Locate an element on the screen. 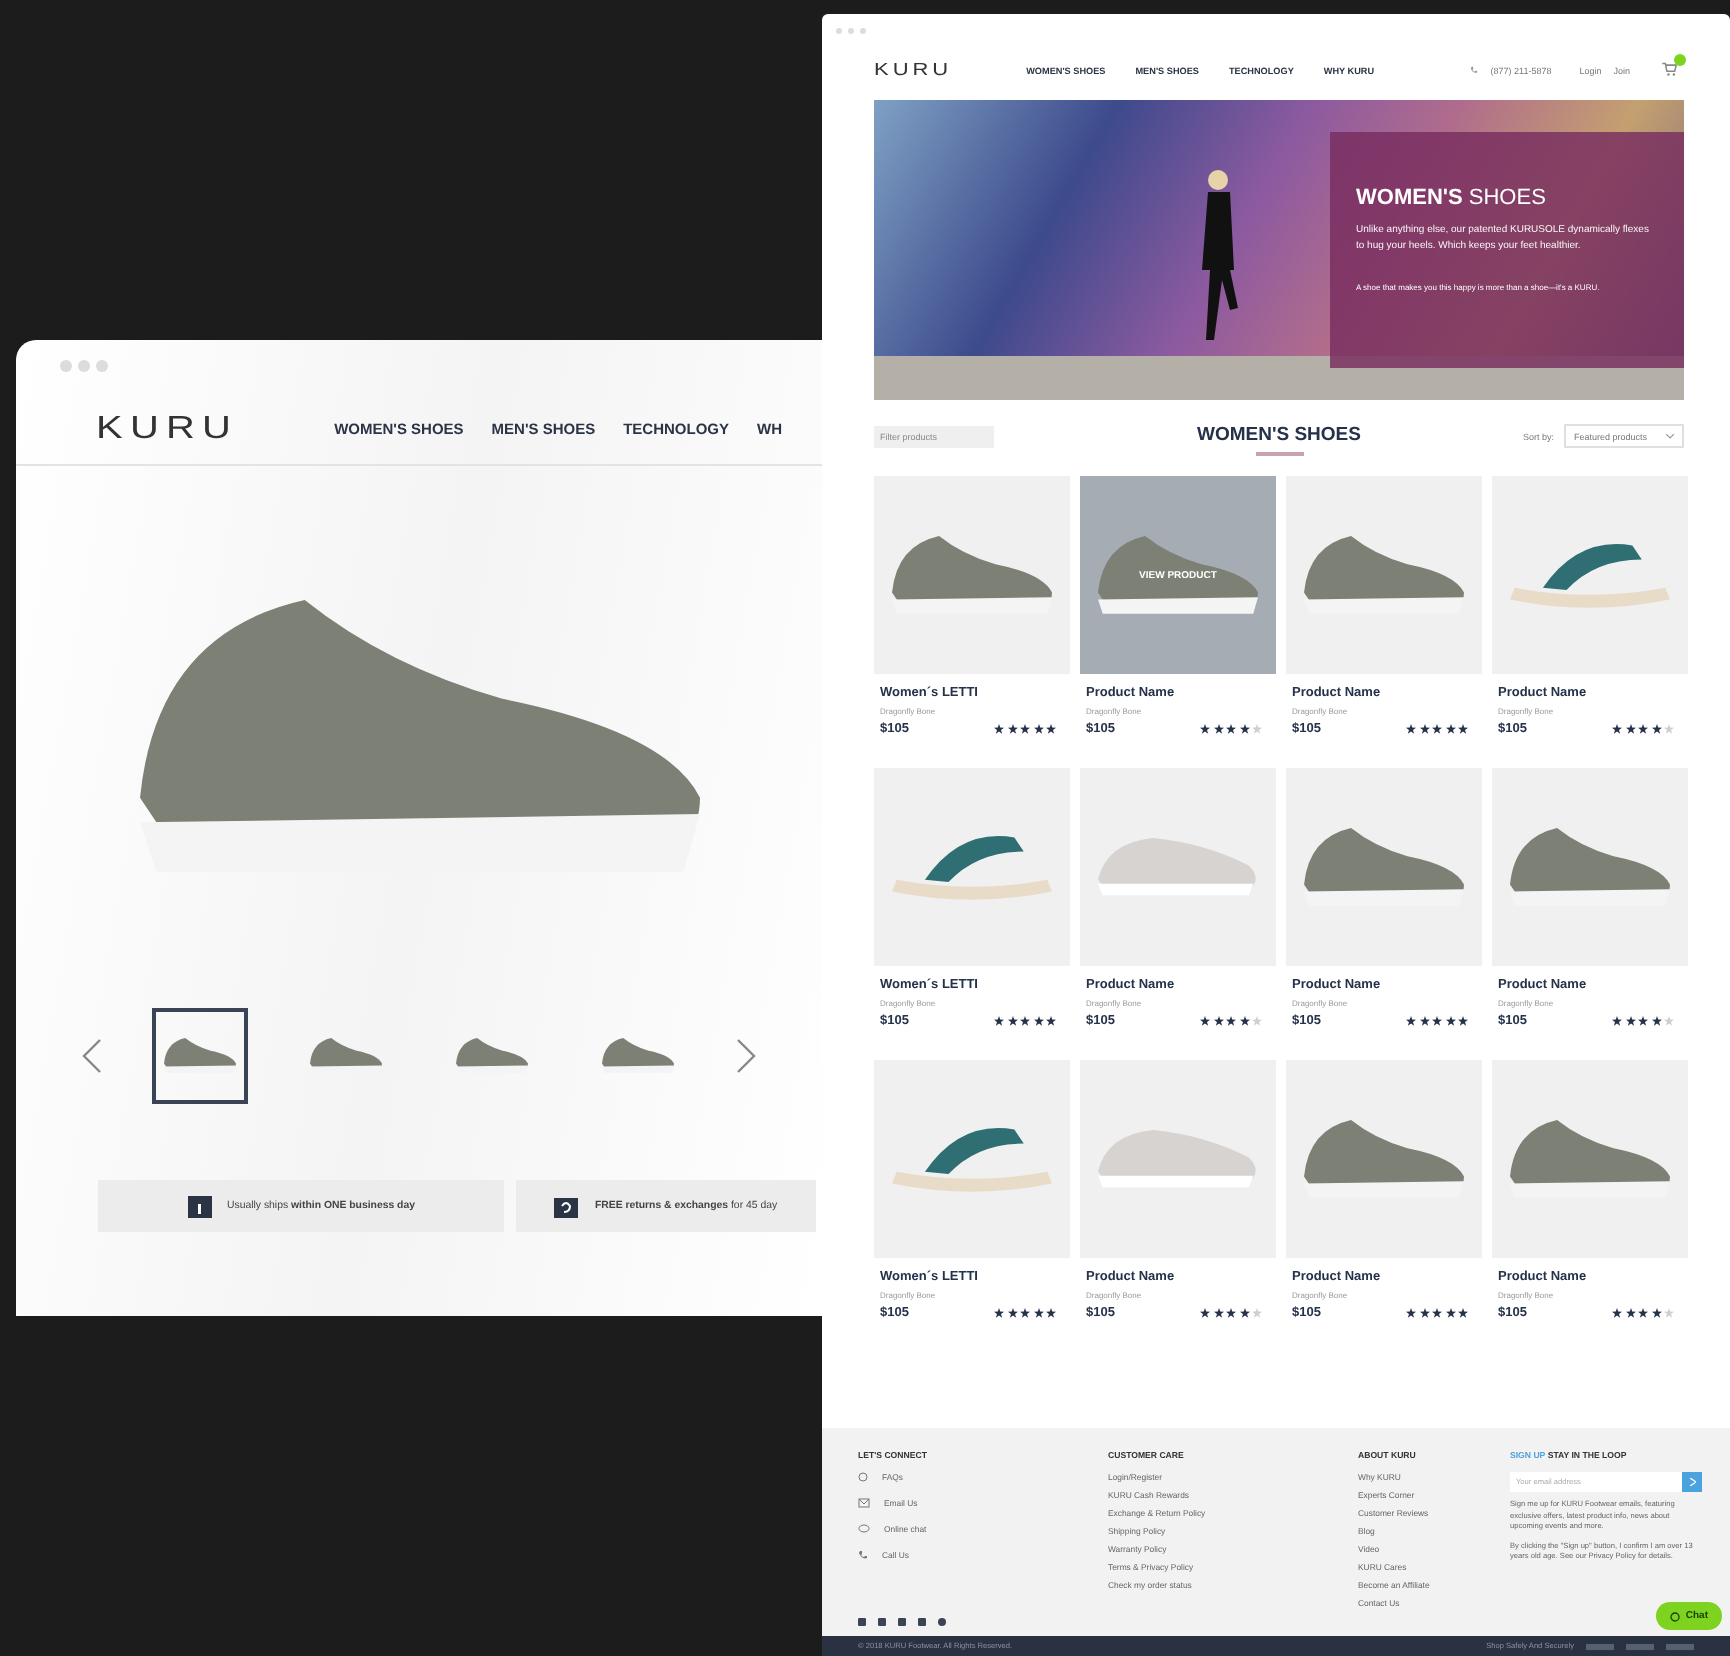 This screenshot has width=1730, height=1656. thumbnail is located at coordinates (200, 1056).